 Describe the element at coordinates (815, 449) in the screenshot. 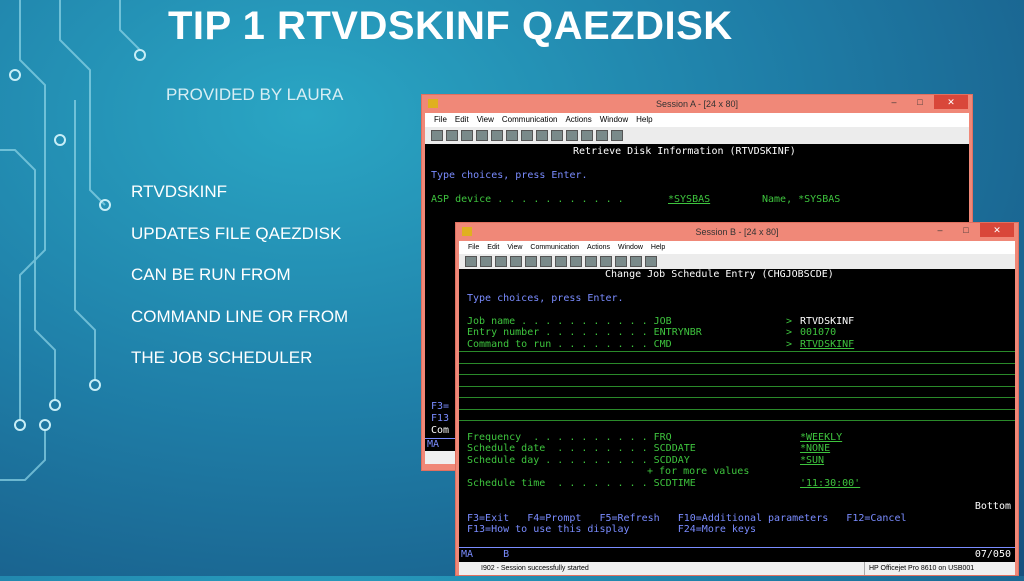

I see `schedule-date-input: *NONE` at that location.